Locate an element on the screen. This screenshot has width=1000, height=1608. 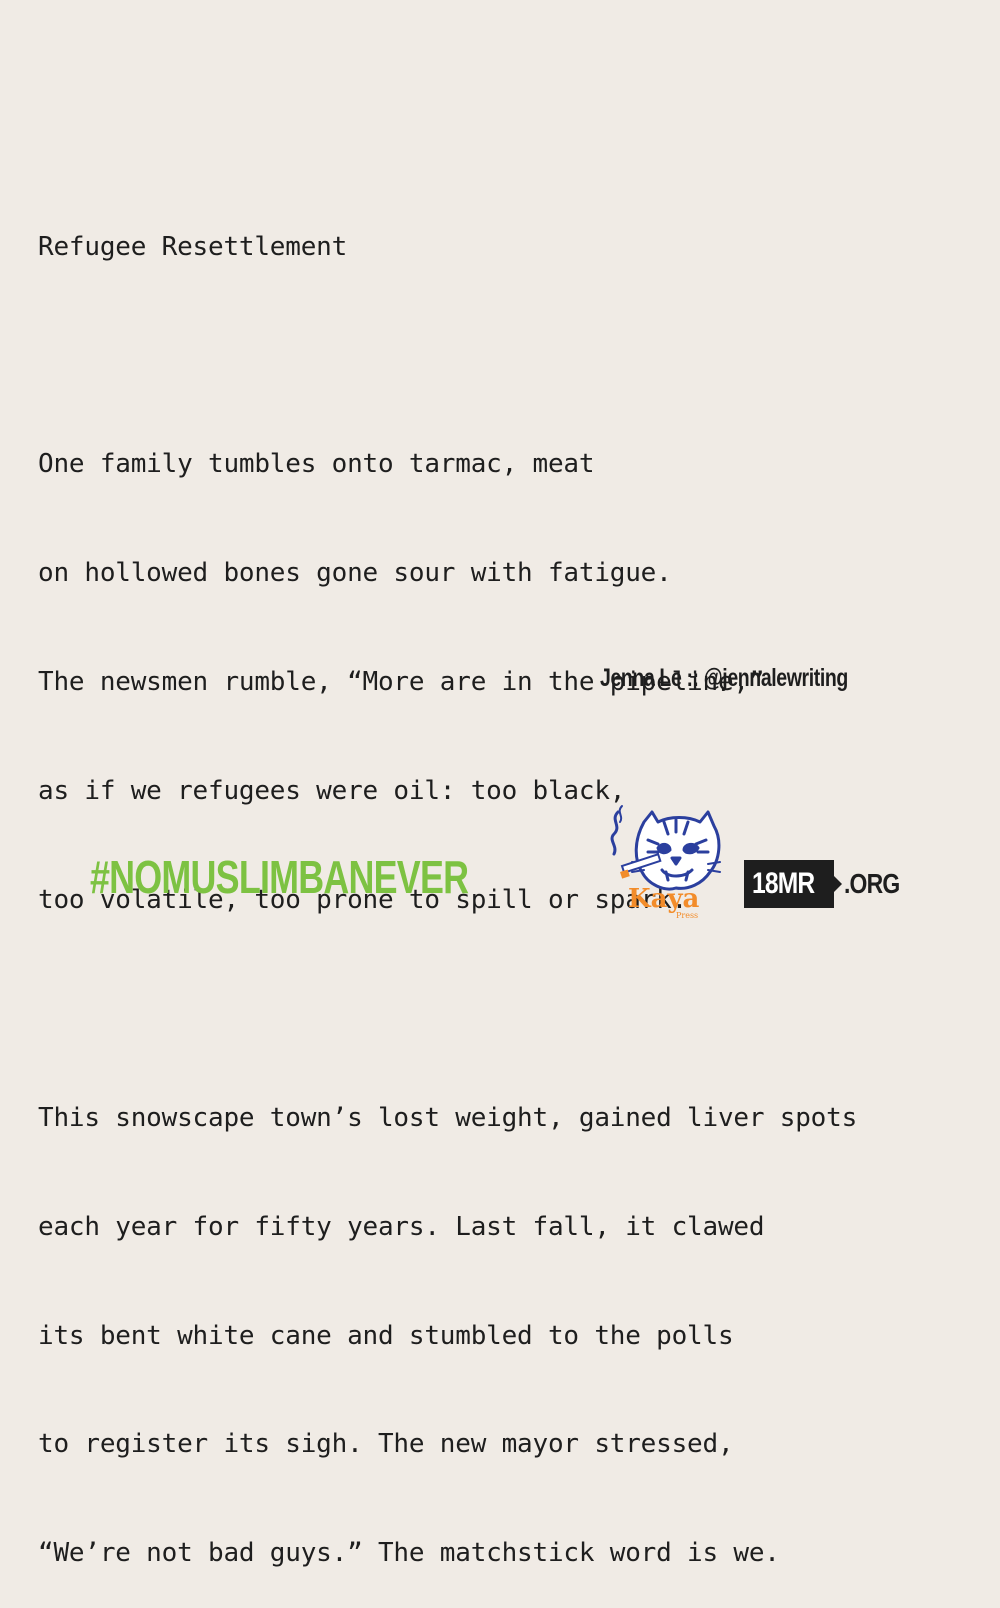
18mr-logo: 18MR .ORG is located at coordinates (828, 884).